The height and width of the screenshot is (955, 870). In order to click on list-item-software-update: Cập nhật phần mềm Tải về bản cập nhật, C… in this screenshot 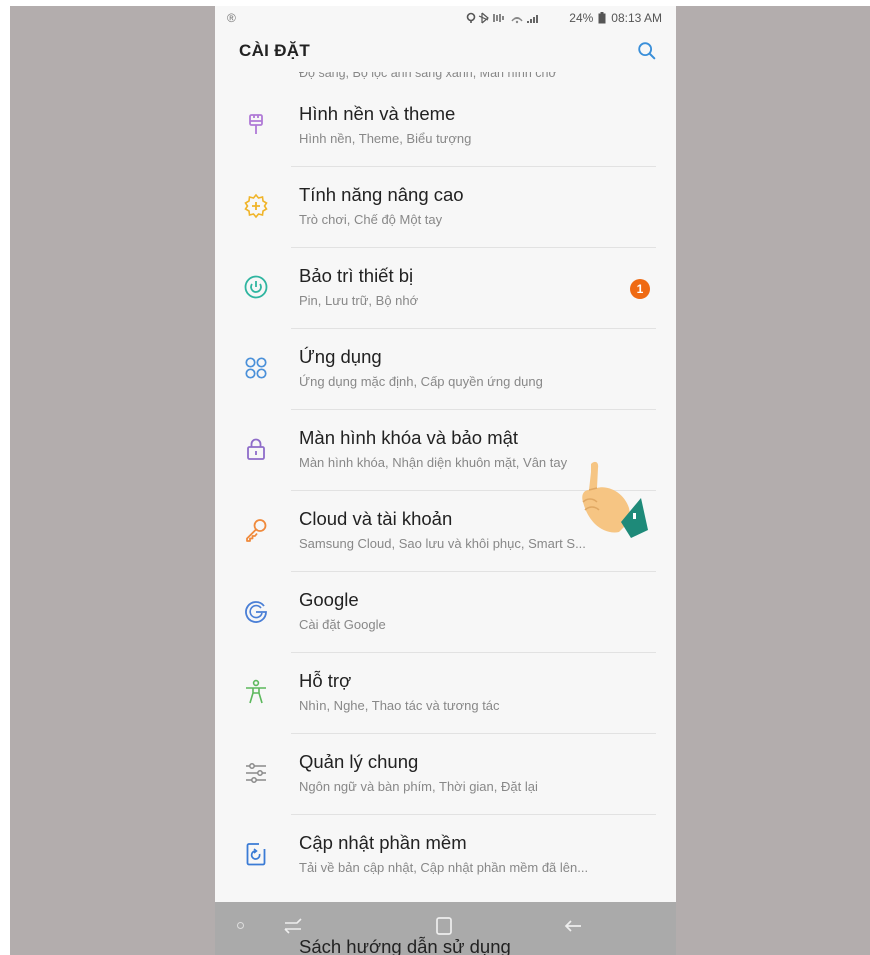, I will do `click(445, 855)`.